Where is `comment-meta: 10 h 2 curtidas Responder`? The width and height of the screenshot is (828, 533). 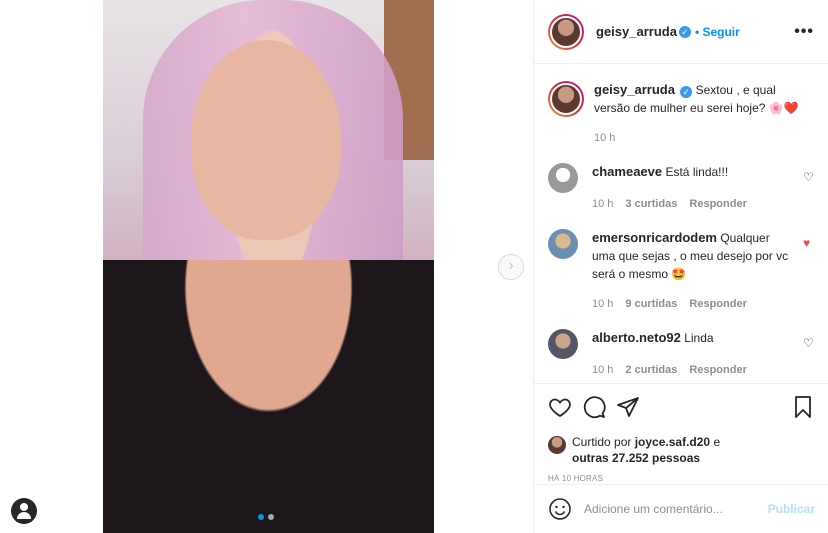
comment-meta: 10 h 2 curtidas Responder is located at coordinates (692, 370).